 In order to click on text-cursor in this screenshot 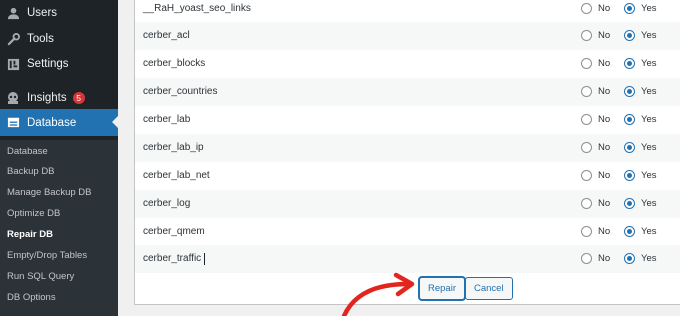, I will do `click(204, 259)`.